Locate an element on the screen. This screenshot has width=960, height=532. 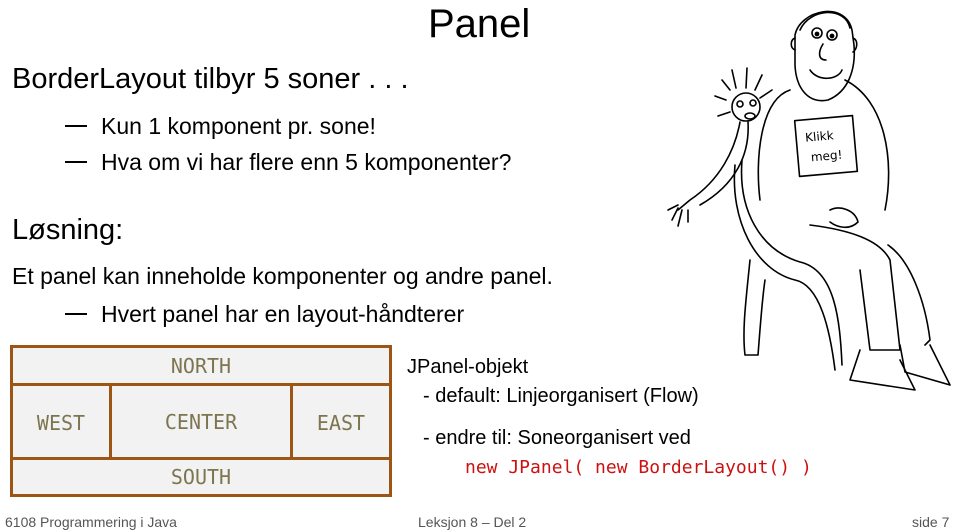
jpanel-change: - endre til: Soneorganisert ved is located at coordinates (557, 438).